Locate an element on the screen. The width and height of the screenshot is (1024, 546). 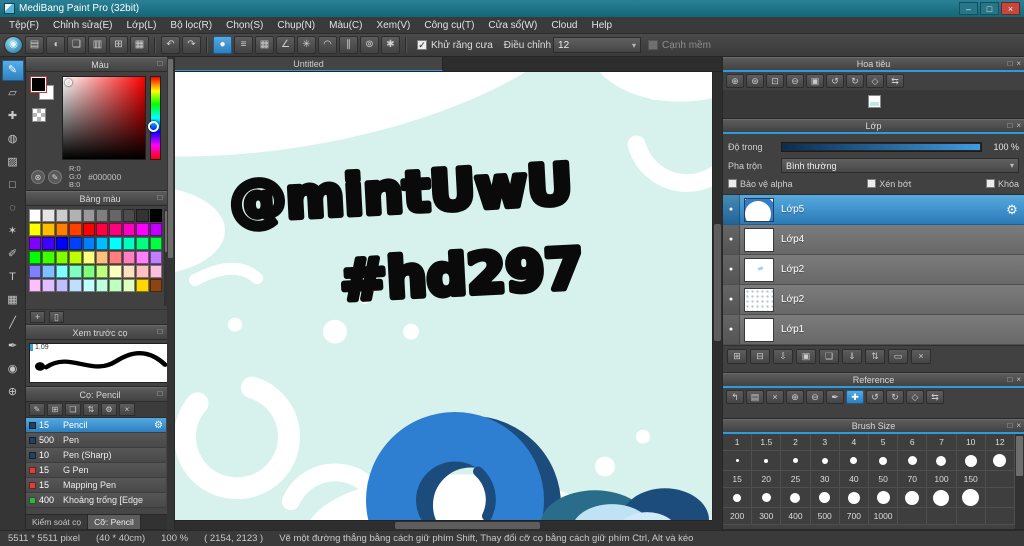
brush-size-cell: 500 is located at coordinates (825, 516).